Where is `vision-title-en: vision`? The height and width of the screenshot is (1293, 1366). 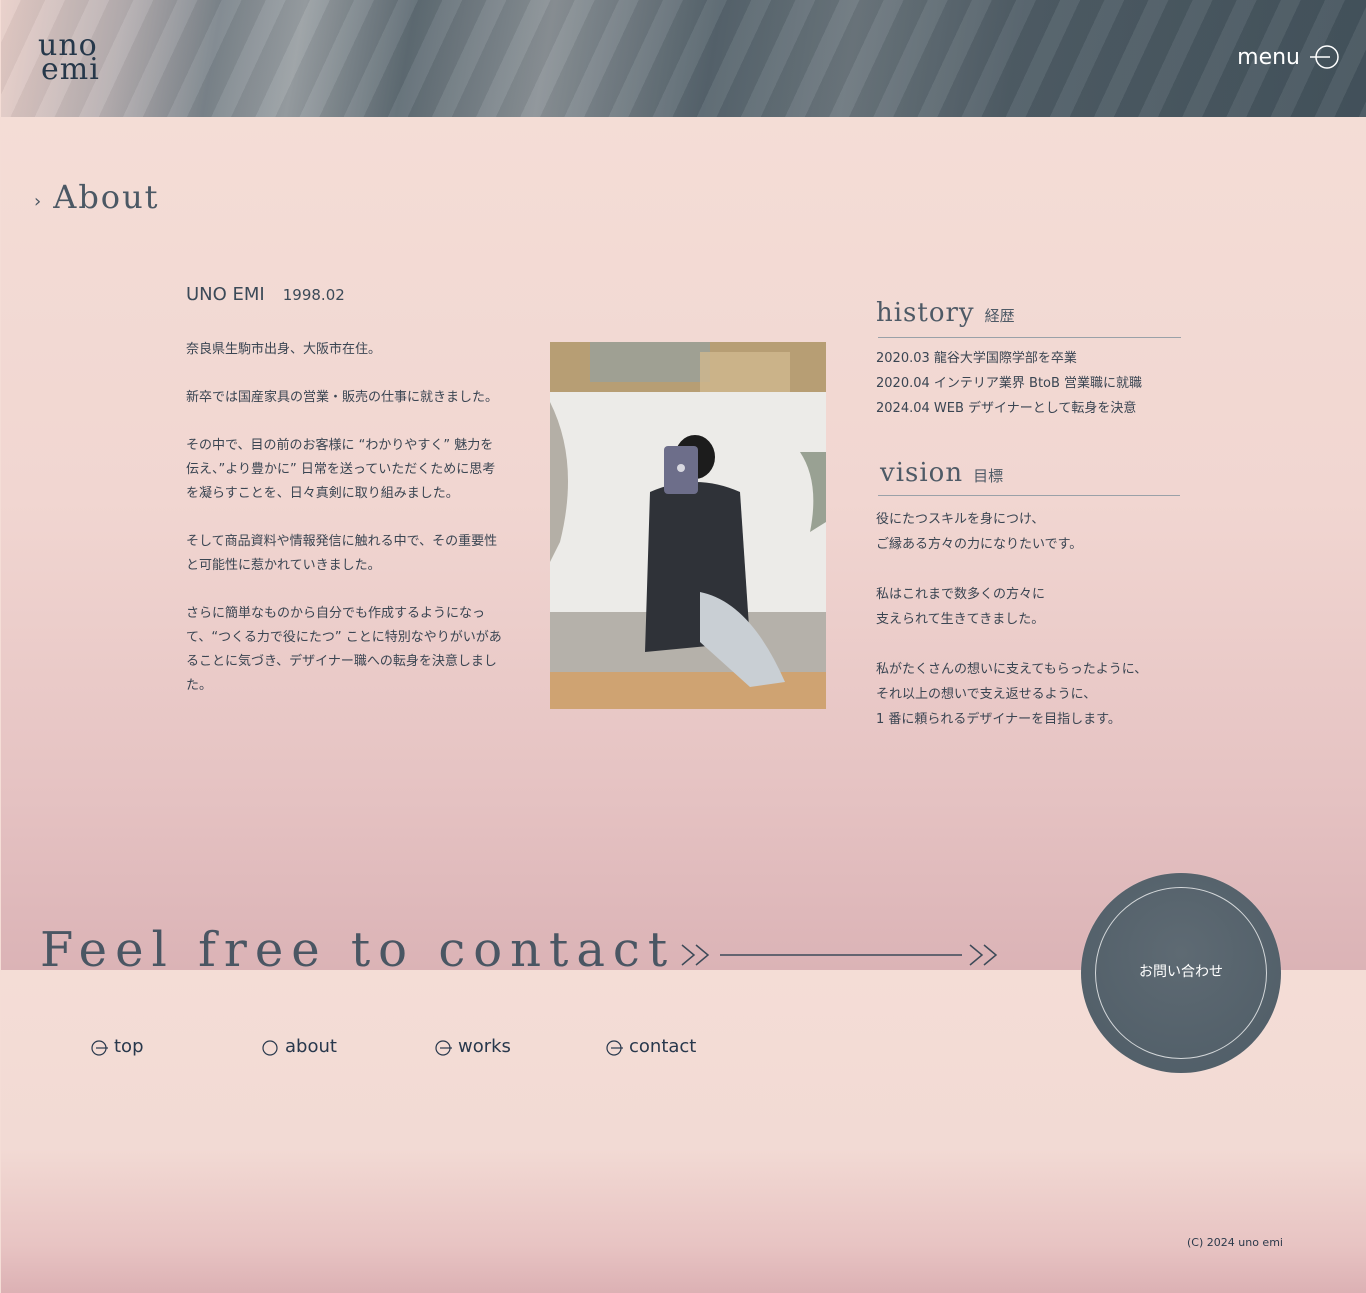
vision-title-en: vision is located at coordinates (922, 473).